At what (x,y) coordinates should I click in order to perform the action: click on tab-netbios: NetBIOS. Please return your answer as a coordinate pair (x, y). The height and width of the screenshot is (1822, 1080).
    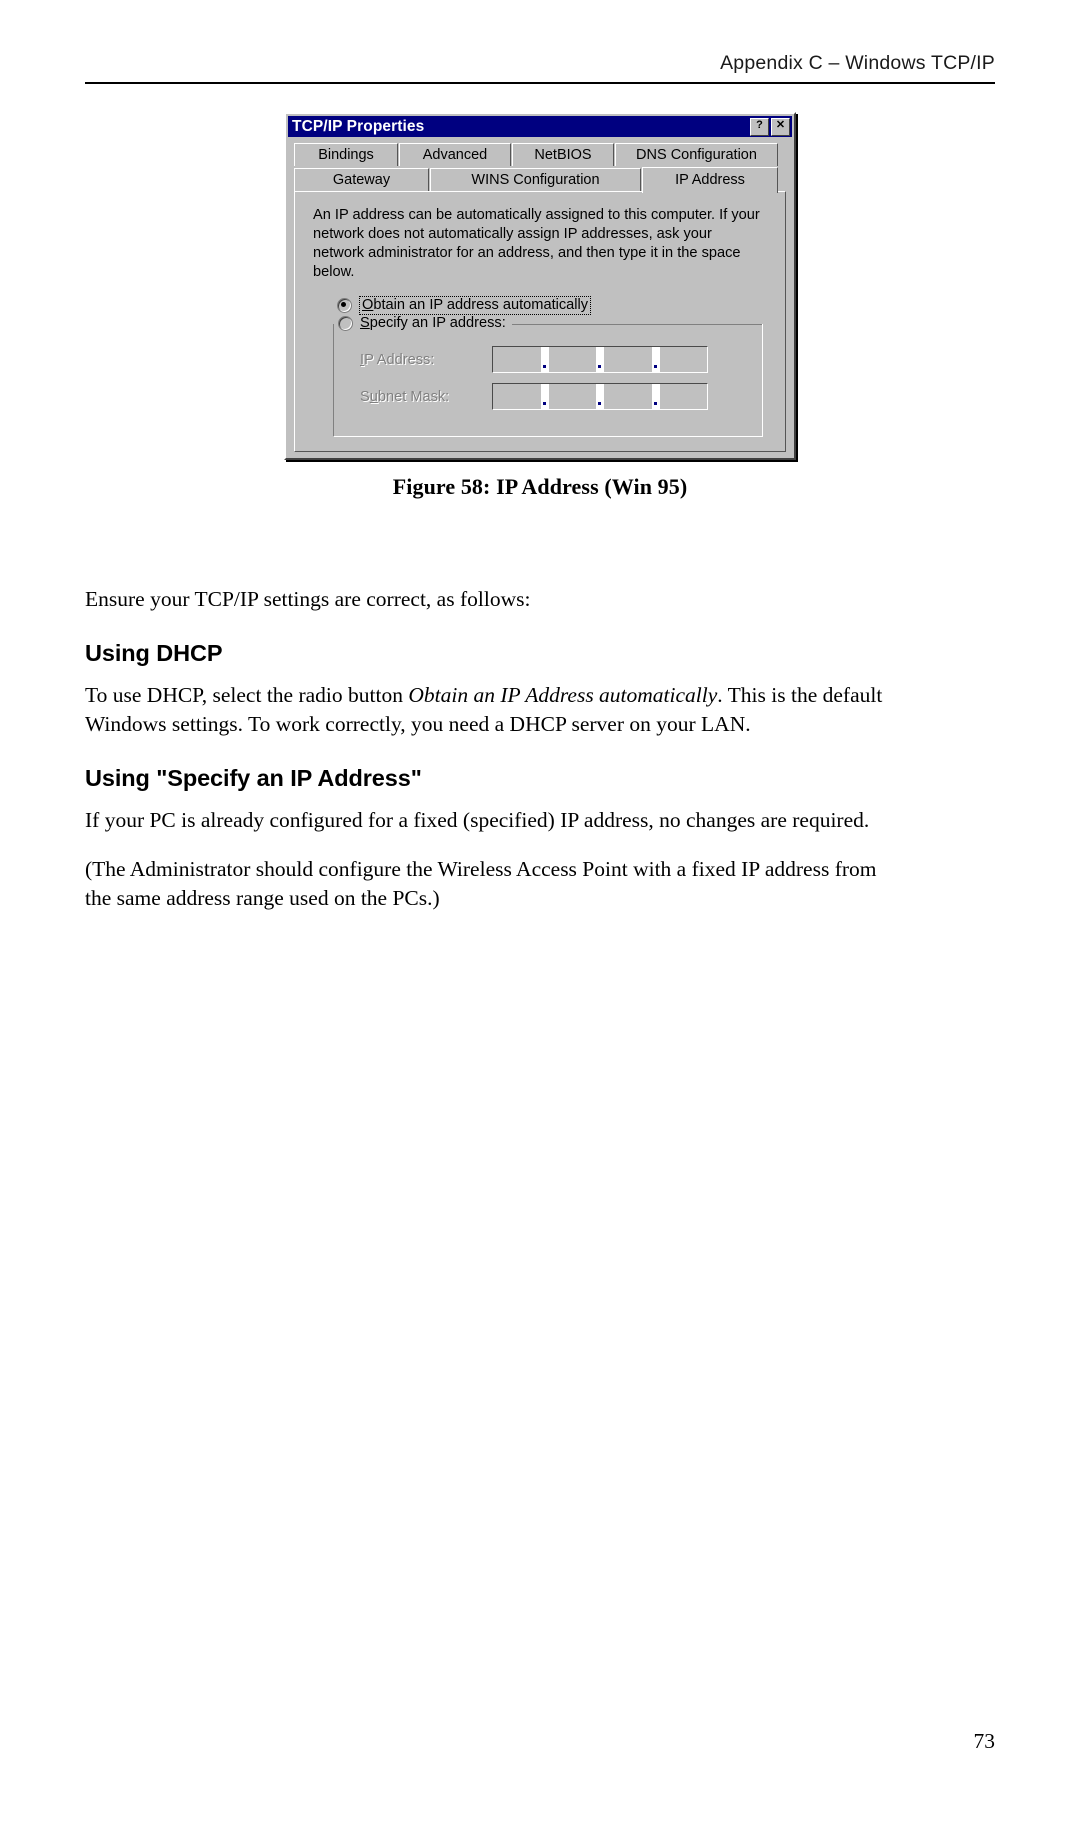
    Looking at the image, I should click on (563, 154).